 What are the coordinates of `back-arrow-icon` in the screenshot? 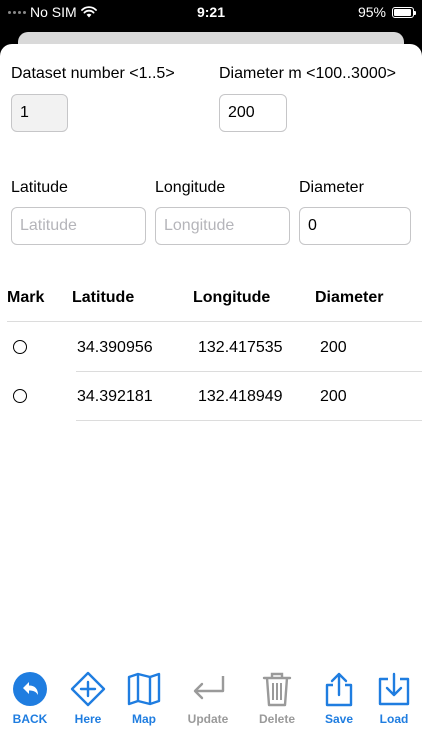 It's located at (30, 689).